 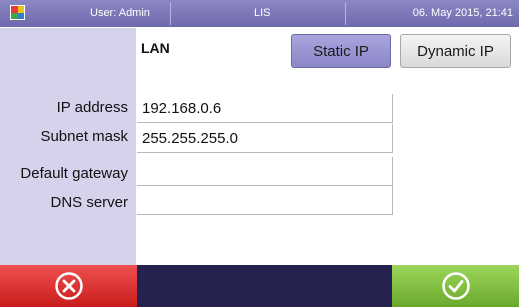 I want to click on default-gateway-field, so click(x=265, y=171).